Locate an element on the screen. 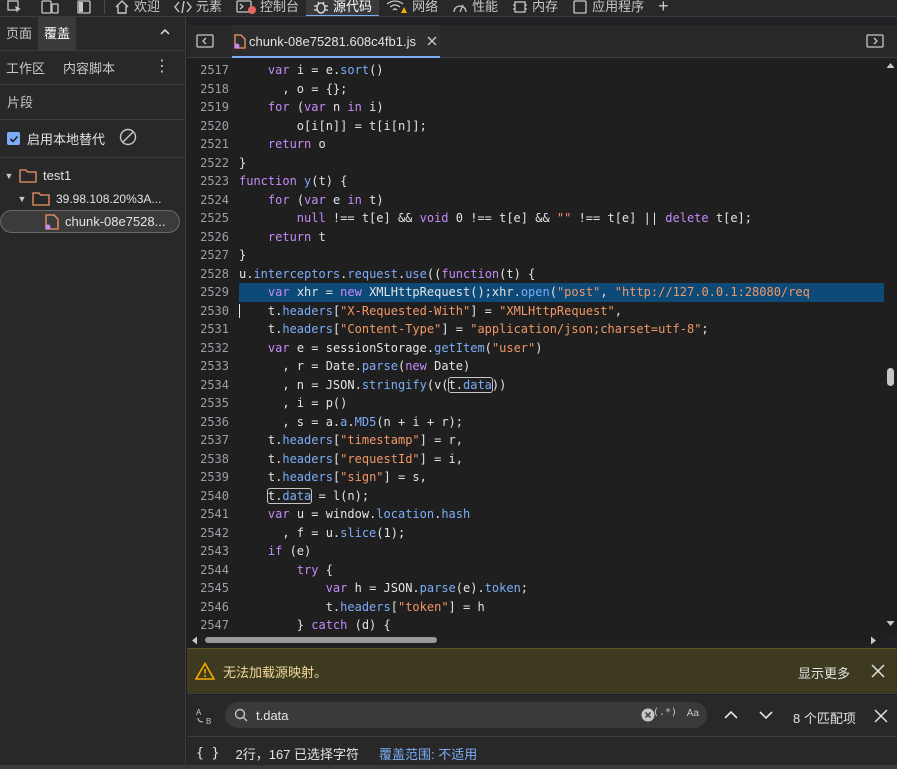 This screenshot has width=897, height=769. coverage-link: 覆盖范围: 不适用 is located at coordinates (428, 753).